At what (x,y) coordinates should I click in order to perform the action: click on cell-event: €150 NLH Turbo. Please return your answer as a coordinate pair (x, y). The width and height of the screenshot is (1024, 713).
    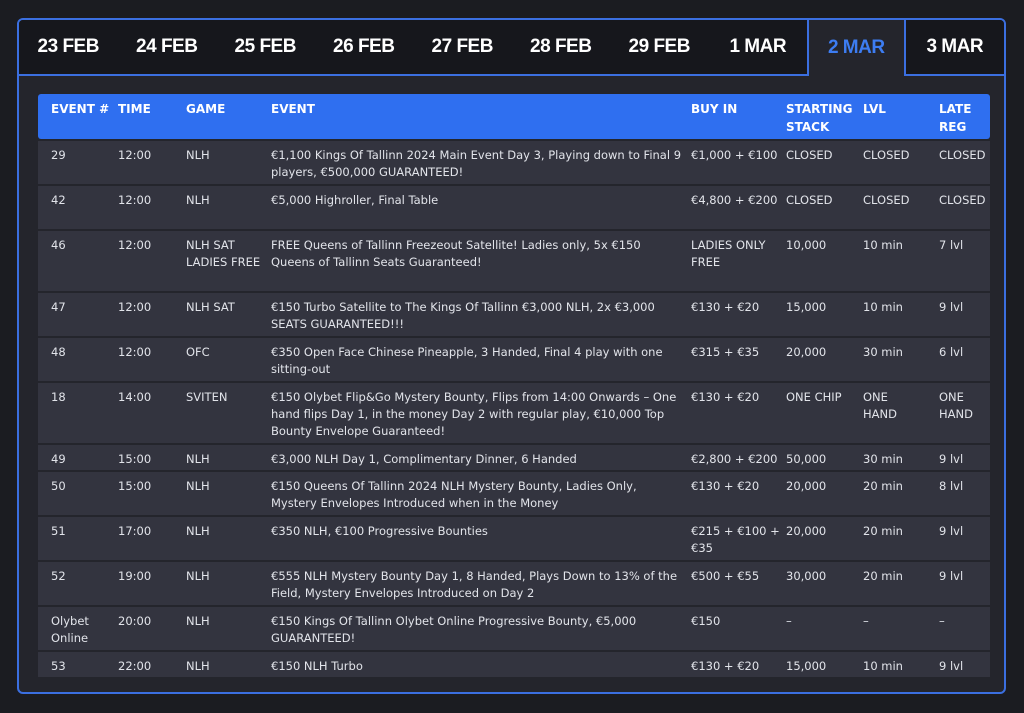
    Looking at the image, I should click on (317, 666).